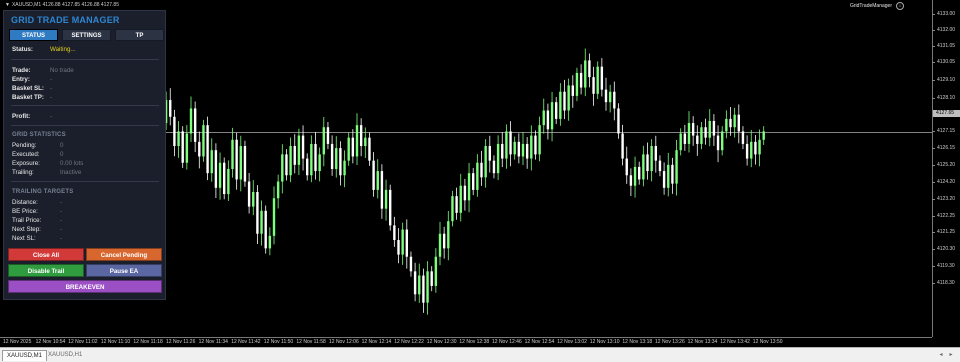 This screenshot has width=960, height=362. Describe the element at coordinates (951, 355) in the screenshot. I see `scroll-right-icon: ▸` at that location.